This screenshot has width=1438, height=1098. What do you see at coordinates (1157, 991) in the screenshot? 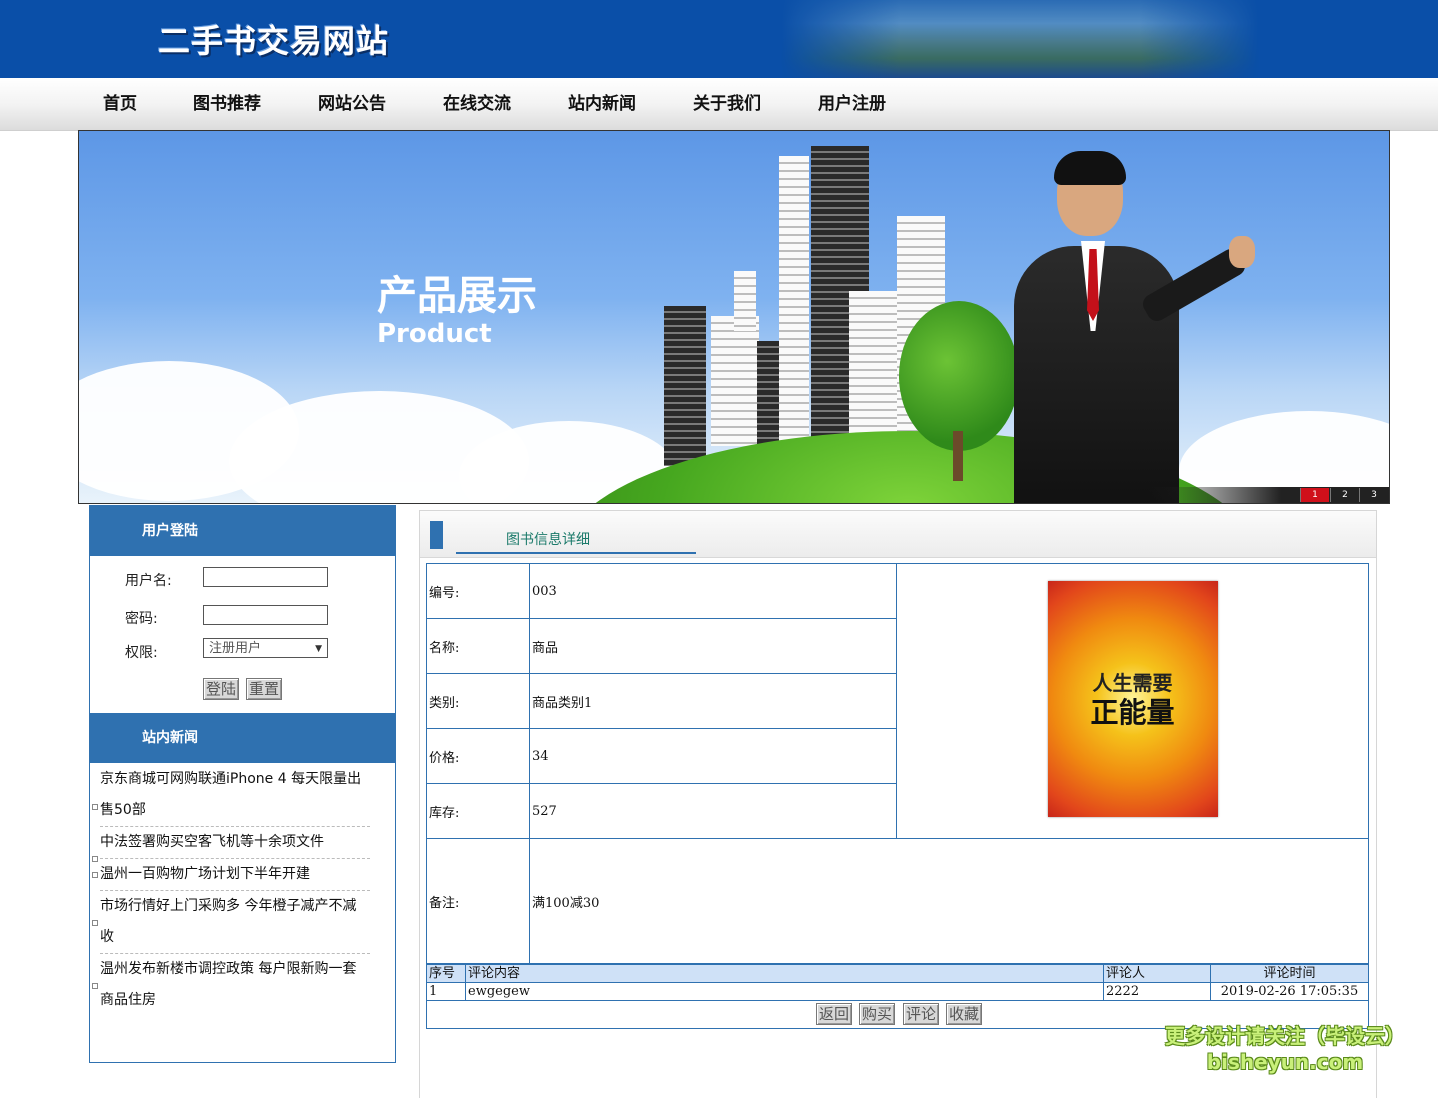
I see `comment-author: 2222` at bounding box center [1157, 991].